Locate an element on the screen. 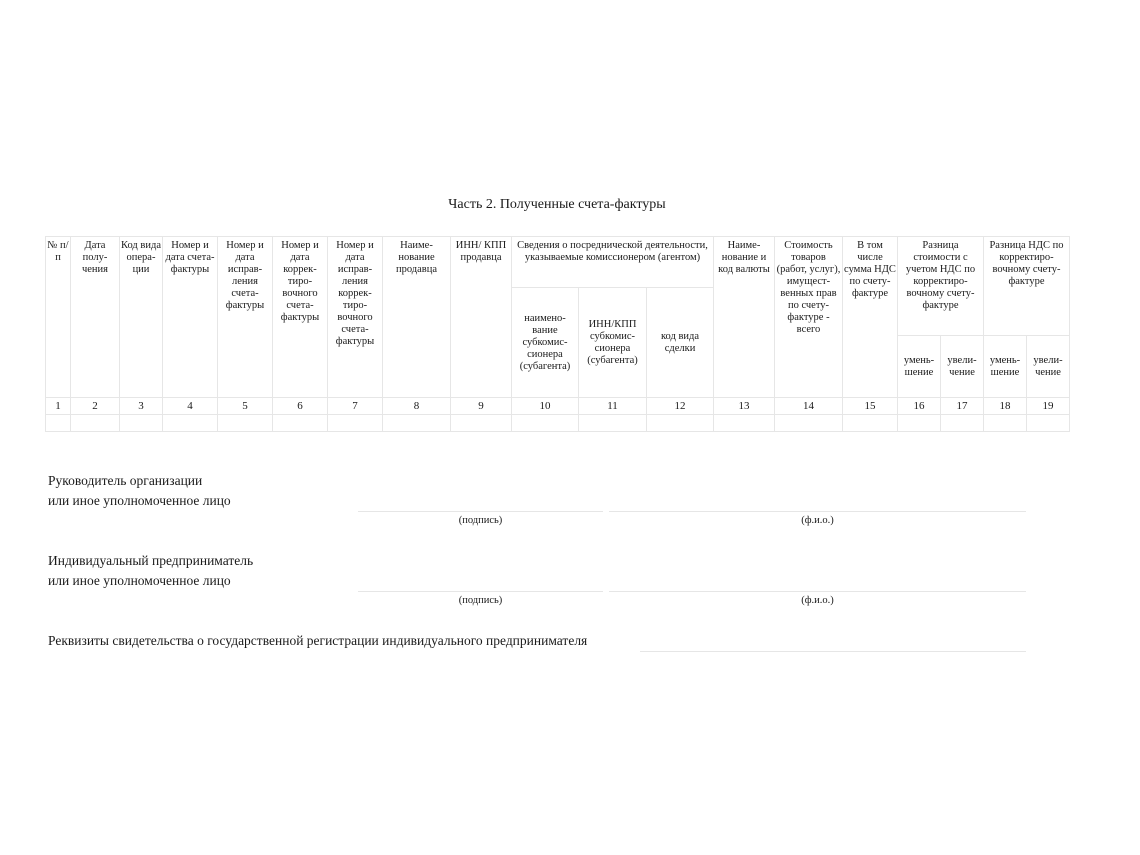 The height and width of the screenshot is (855, 1140). header-cost-decrease: умень-шение is located at coordinates (919, 366).